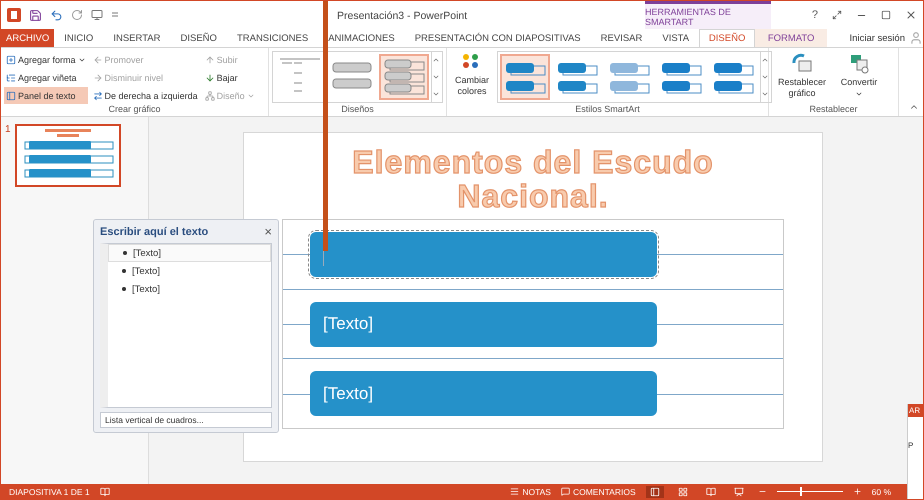 This screenshot has height=500, width=924. I want to click on app-logo-icon, so click(14, 15).